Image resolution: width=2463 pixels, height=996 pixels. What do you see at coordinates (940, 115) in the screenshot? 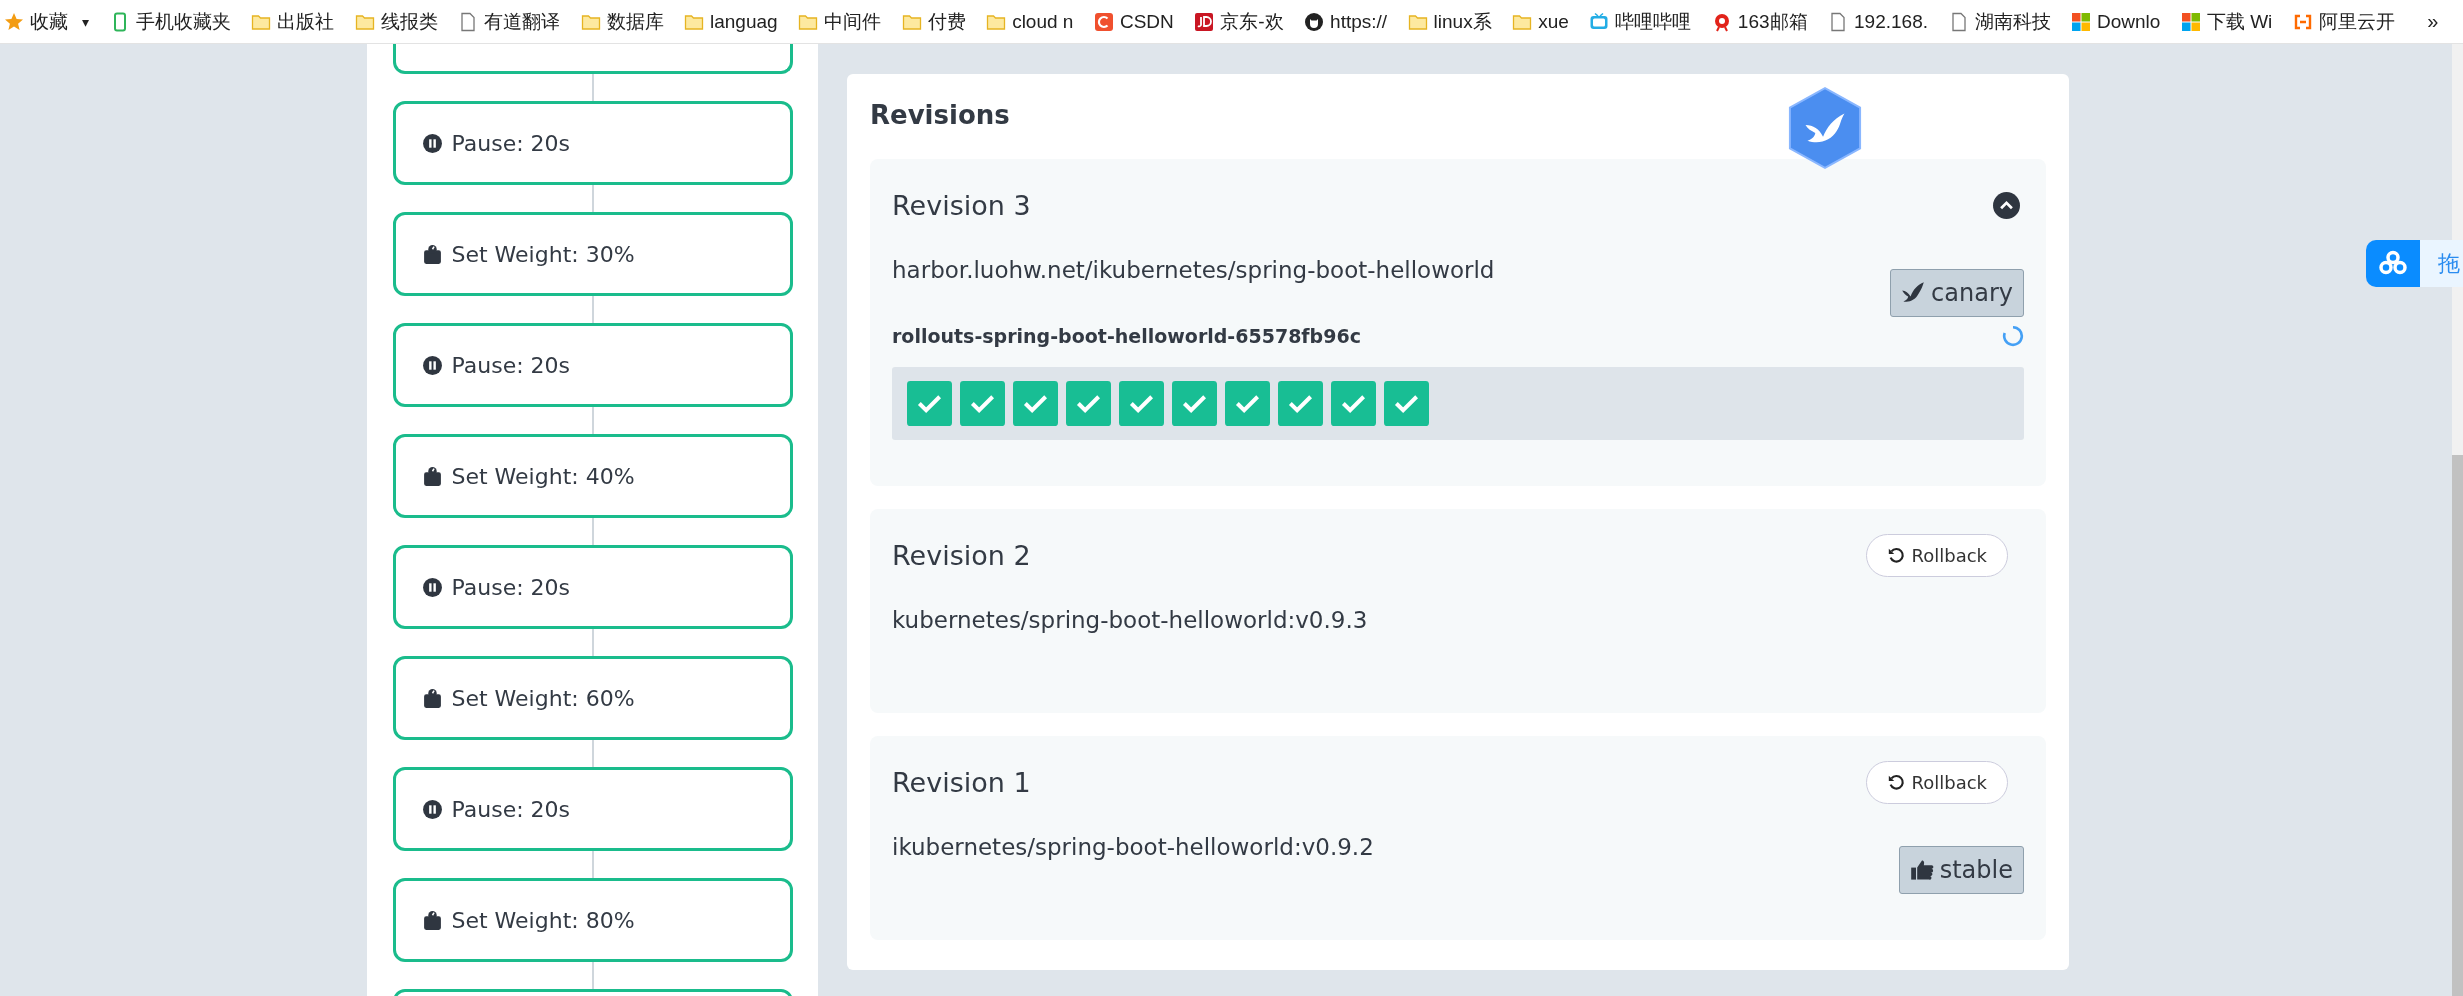
I see `section-title: Revisions` at bounding box center [940, 115].